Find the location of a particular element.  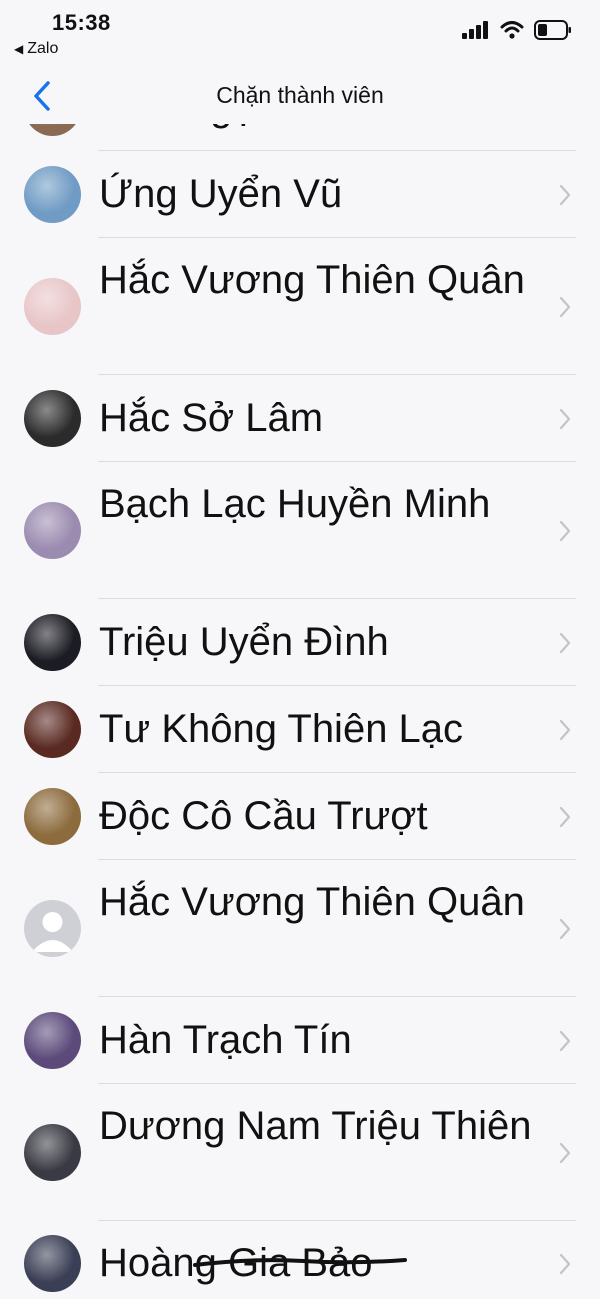

member-row: Độc Cô Cầu Trượt is located at coordinates (300, 816).